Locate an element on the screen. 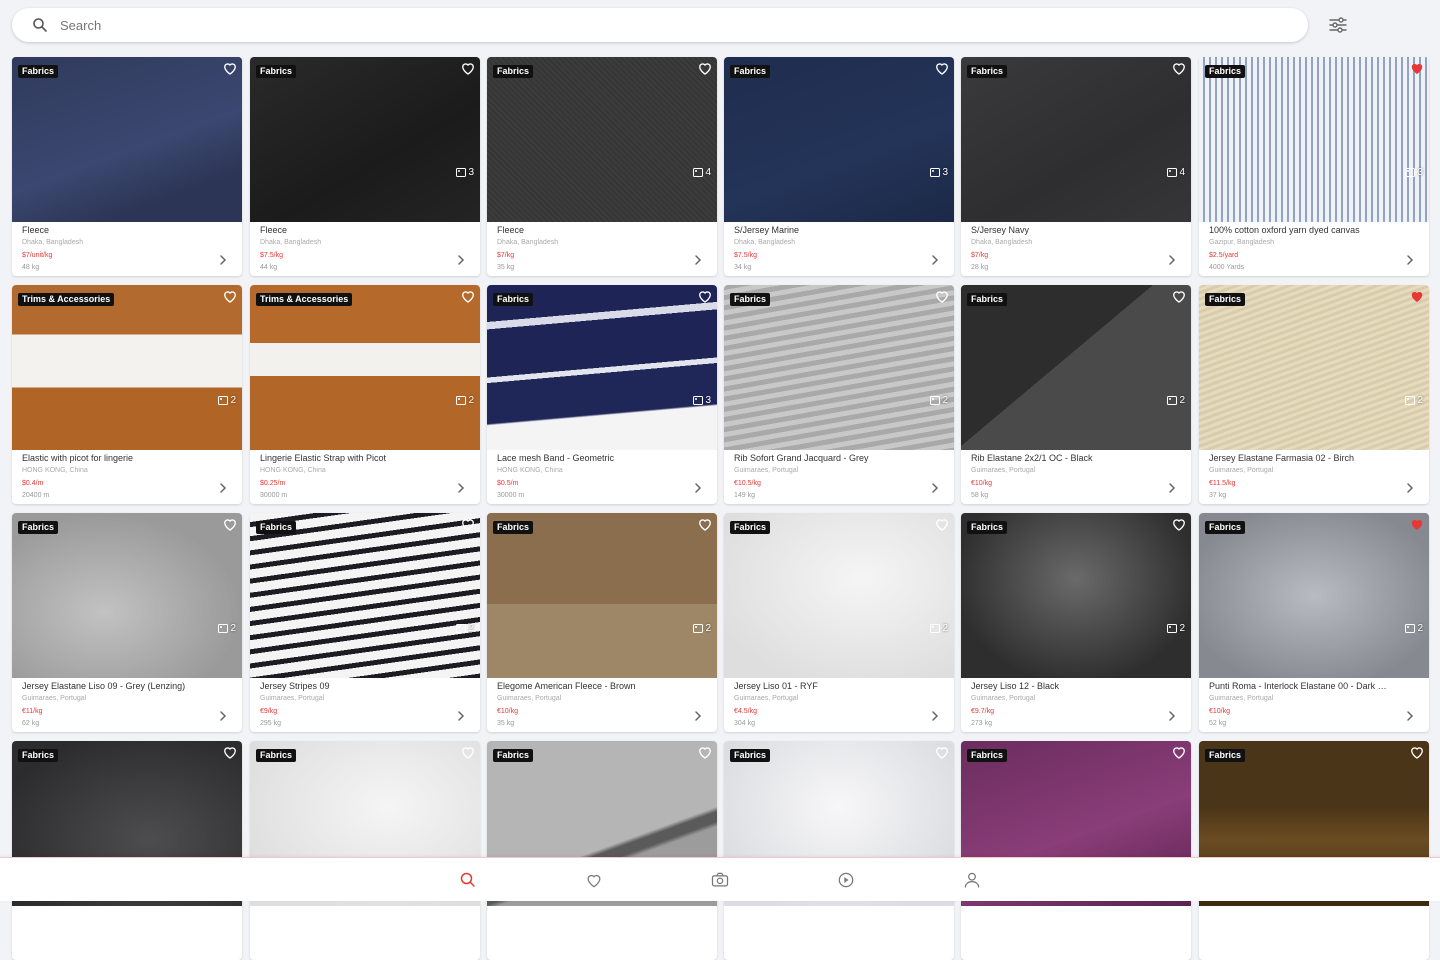 The image size is (1440, 960). search-bar is located at coordinates (660, 25).